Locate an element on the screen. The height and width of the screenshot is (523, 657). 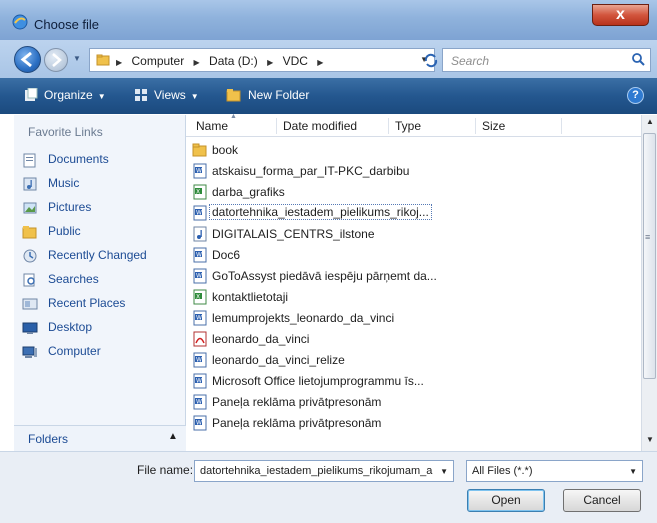
forward-arrow-icon is located at coordinates (57, 60).